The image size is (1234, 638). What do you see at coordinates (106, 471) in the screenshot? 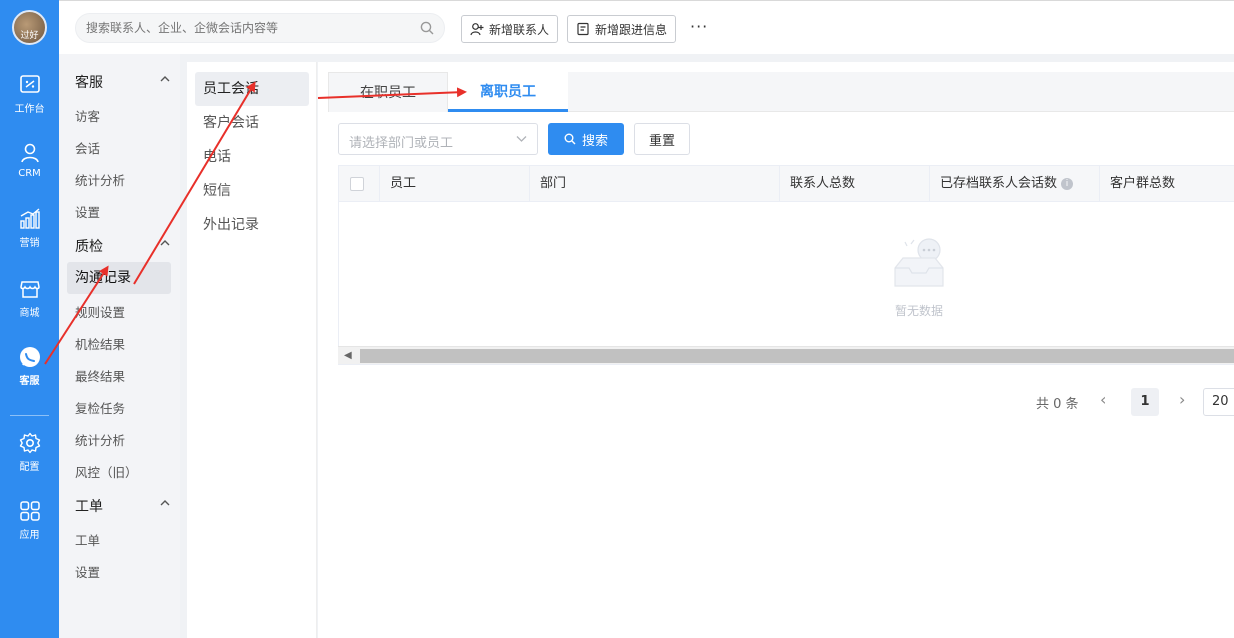
I see `menu-item-risk-control-old: 风控（旧）` at bounding box center [106, 471].